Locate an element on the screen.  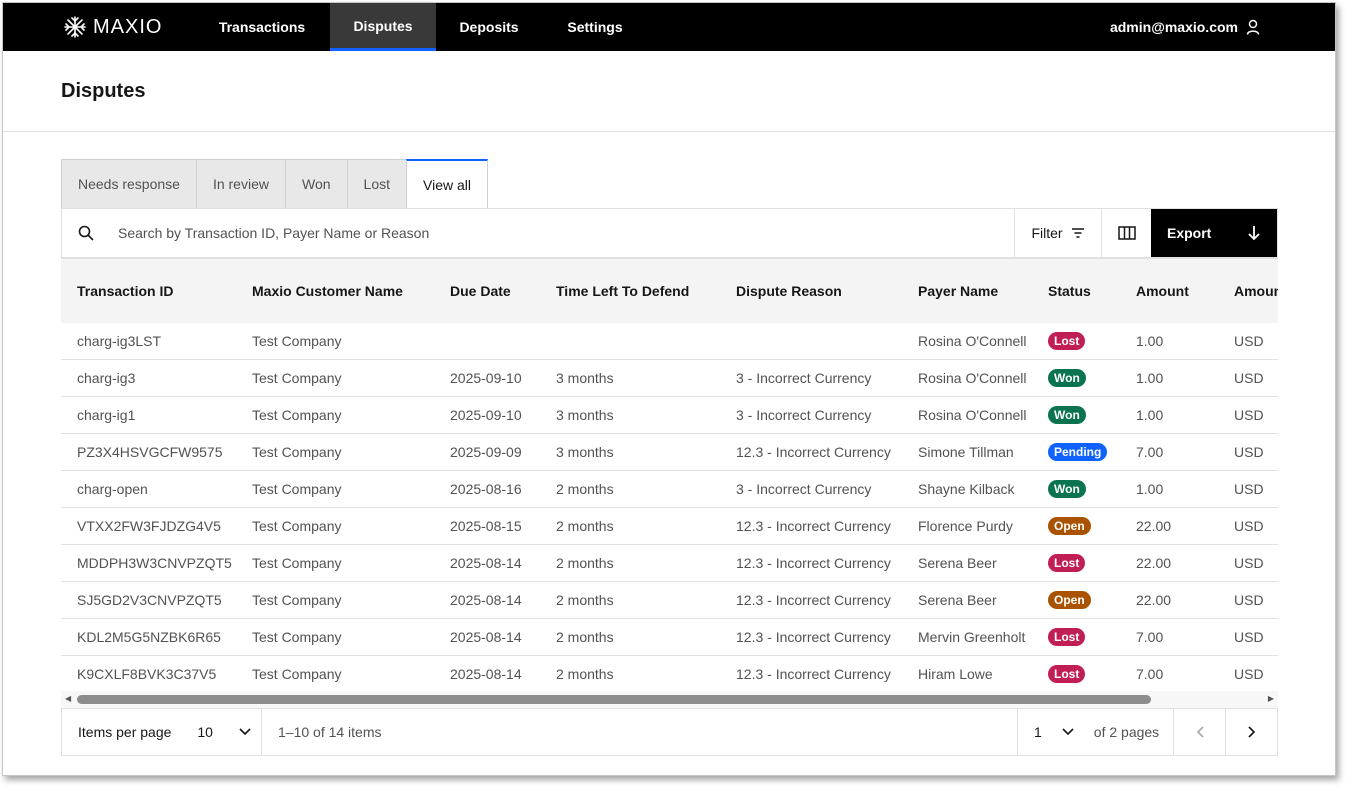
page-select: 1 of 2 pages is located at coordinates (1095, 732).